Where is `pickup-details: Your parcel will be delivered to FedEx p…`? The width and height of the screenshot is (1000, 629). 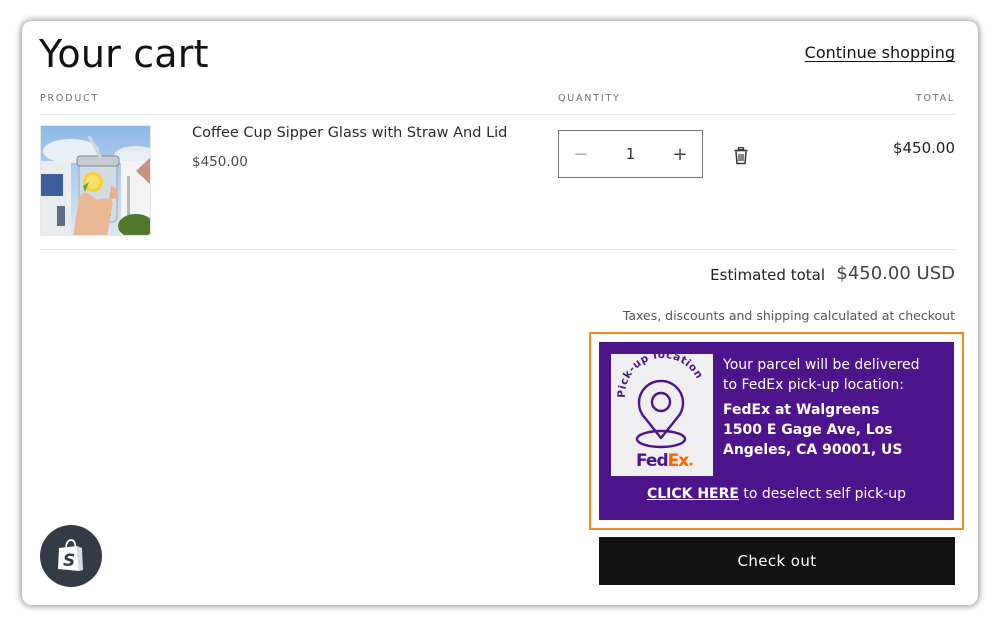 pickup-details: Your parcel will be delivered to FedEx p… is located at coordinates (838, 407).